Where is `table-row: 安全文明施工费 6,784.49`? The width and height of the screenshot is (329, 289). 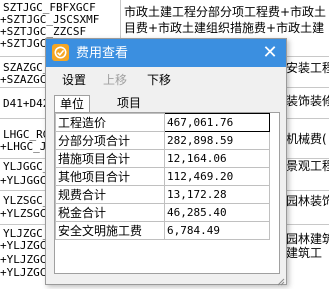
table-row: 安全文明施工费 6,784.49 is located at coordinates (162, 230).